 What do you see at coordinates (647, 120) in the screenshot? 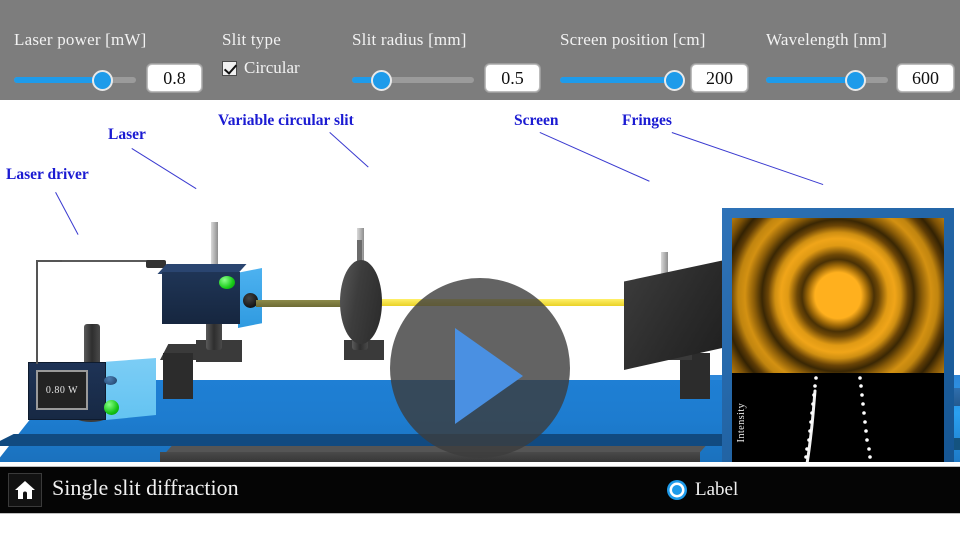
I see `label-fringes: Fringes` at bounding box center [647, 120].